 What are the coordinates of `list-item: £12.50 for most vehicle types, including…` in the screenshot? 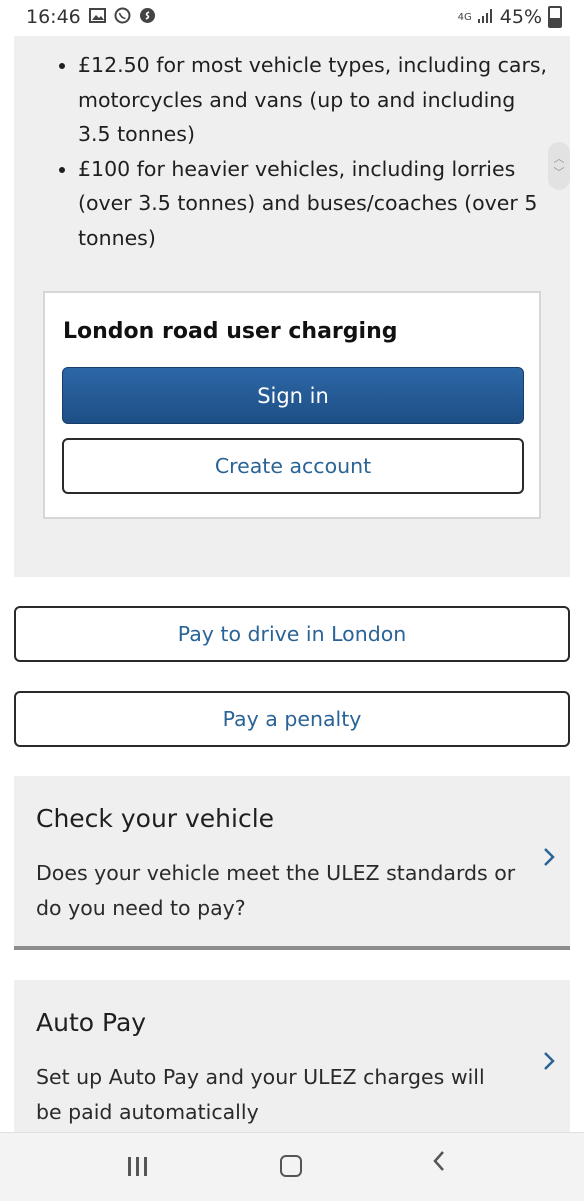 It's located at (313, 100).